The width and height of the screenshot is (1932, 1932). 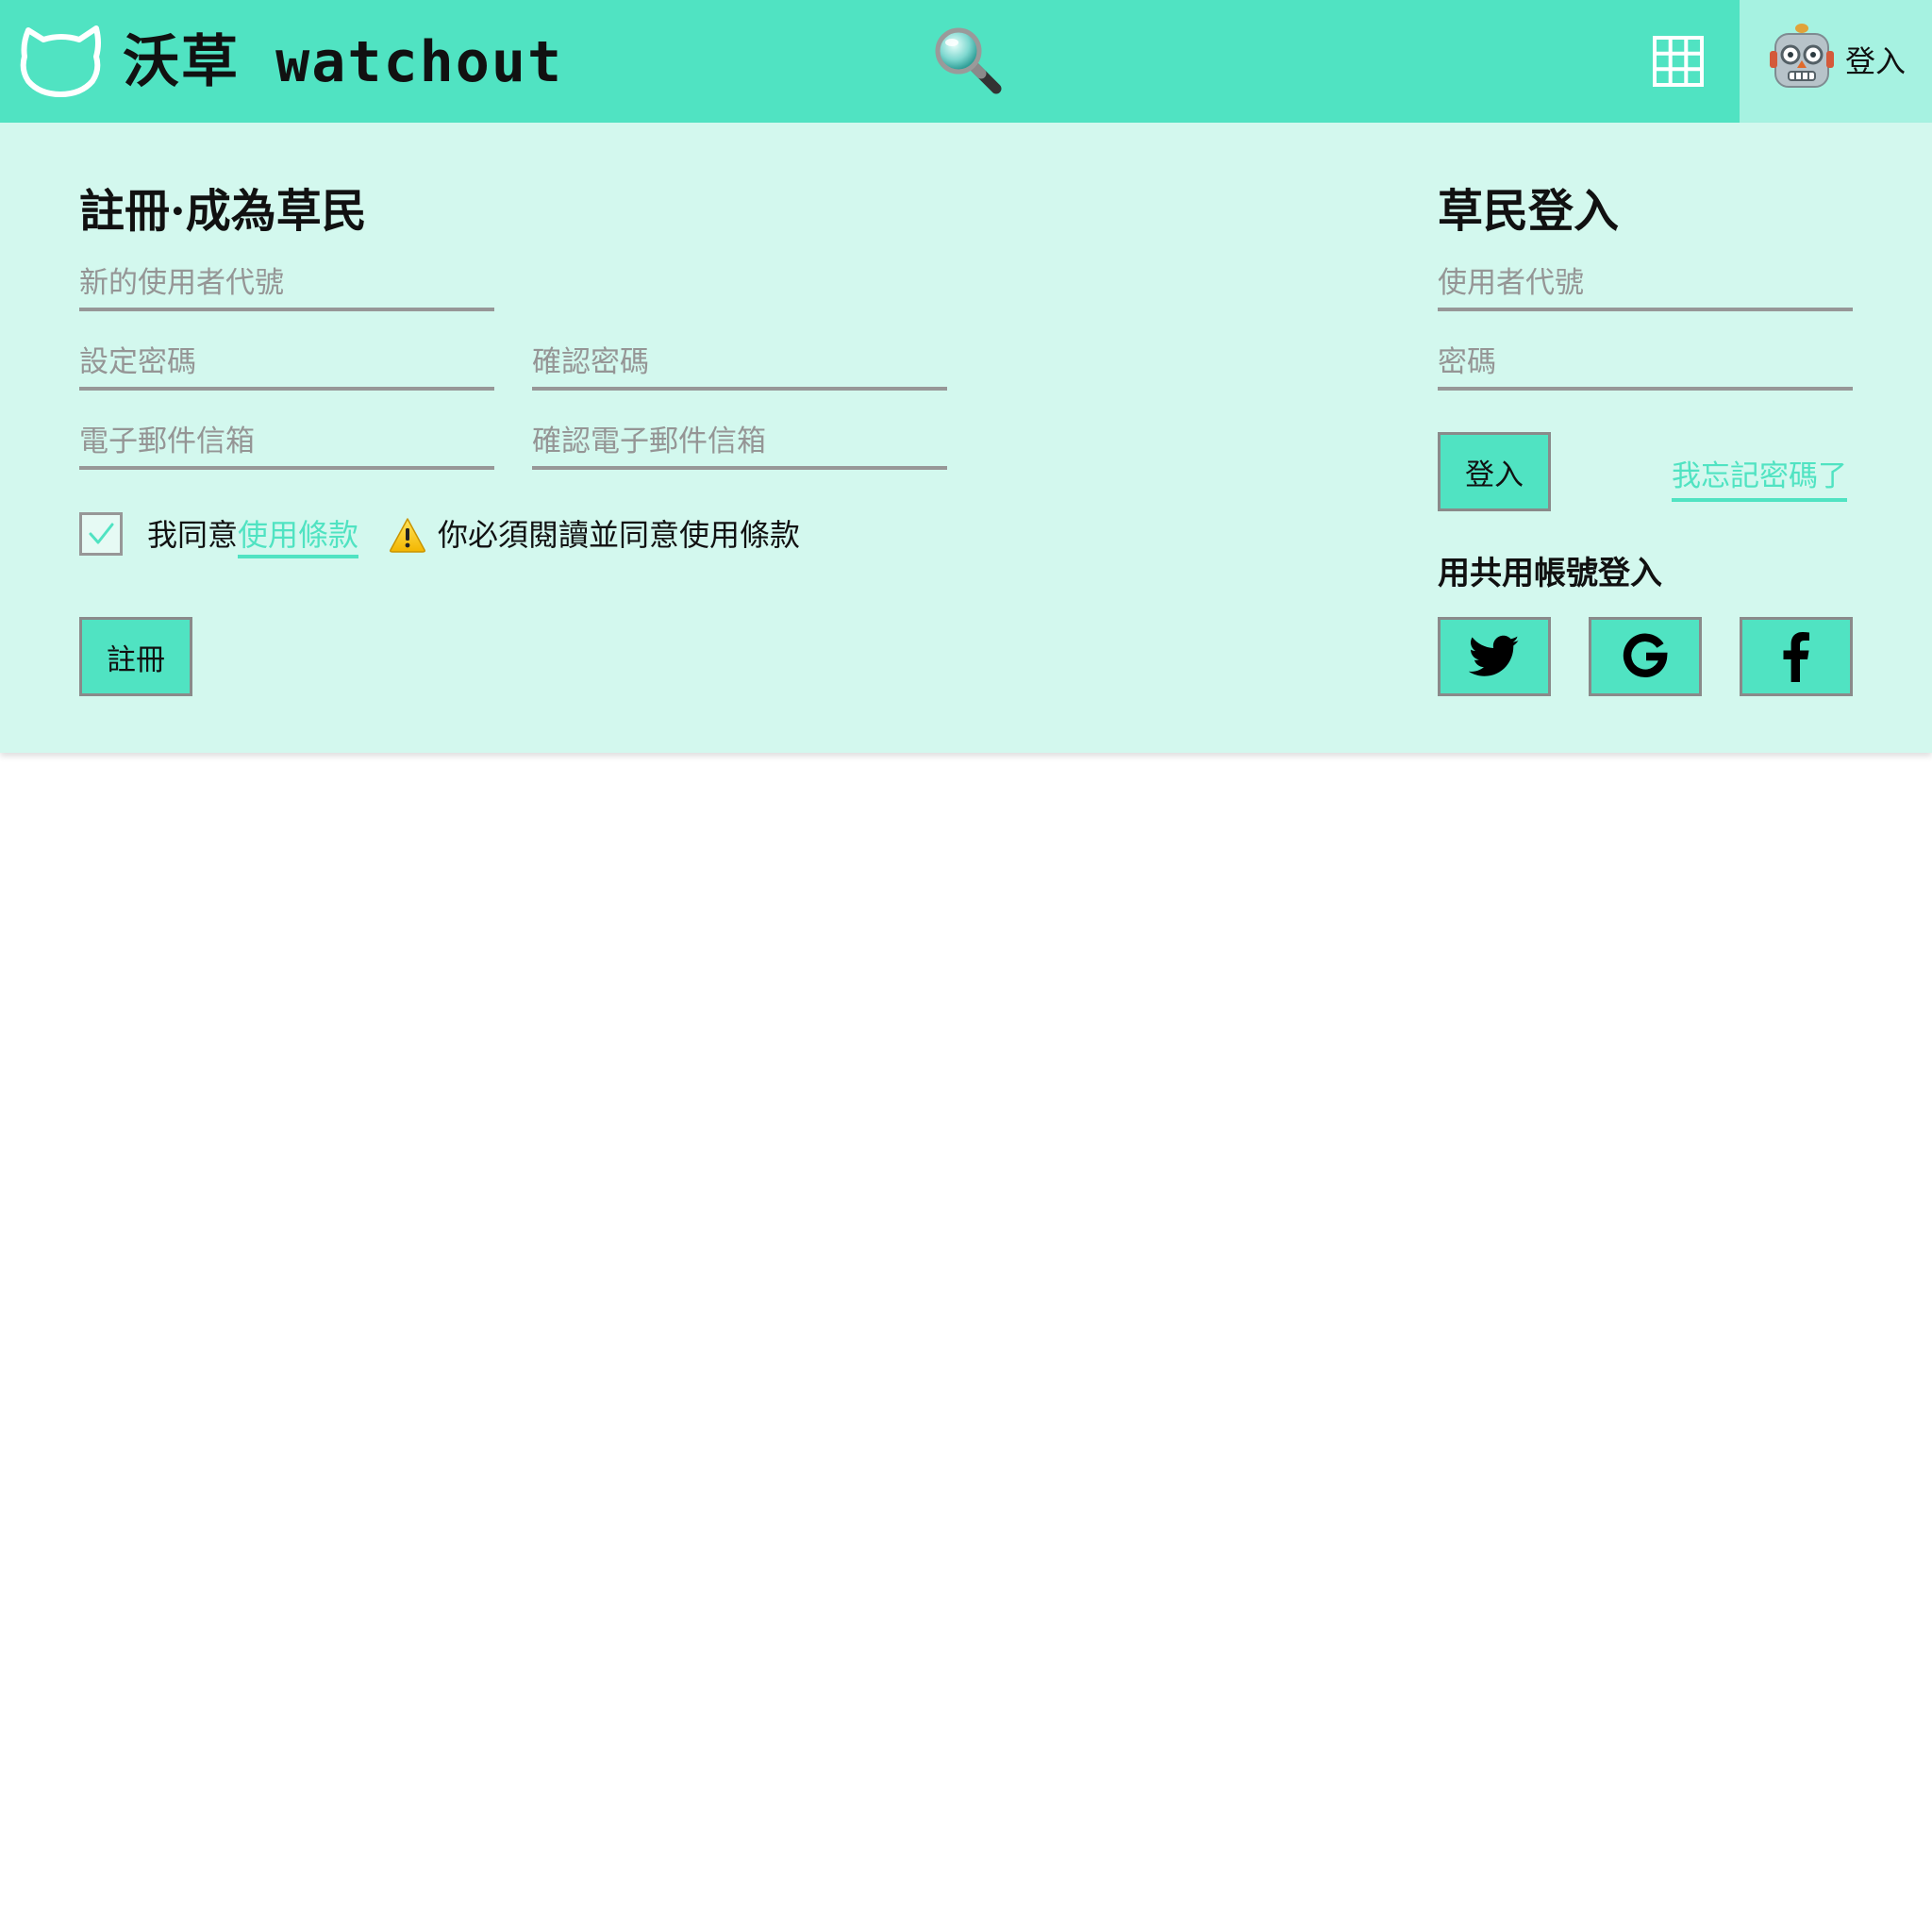 I want to click on username-input, so click(x=1645, y=285).